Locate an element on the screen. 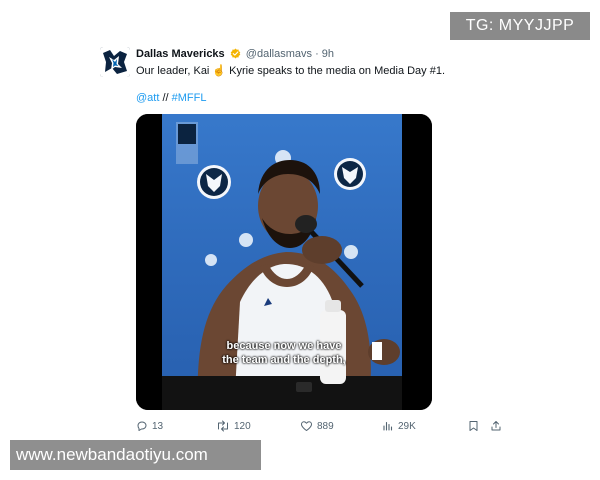 This screenshot has width=600, height=480. like-count: 889 is located at coordinates (325, 426).